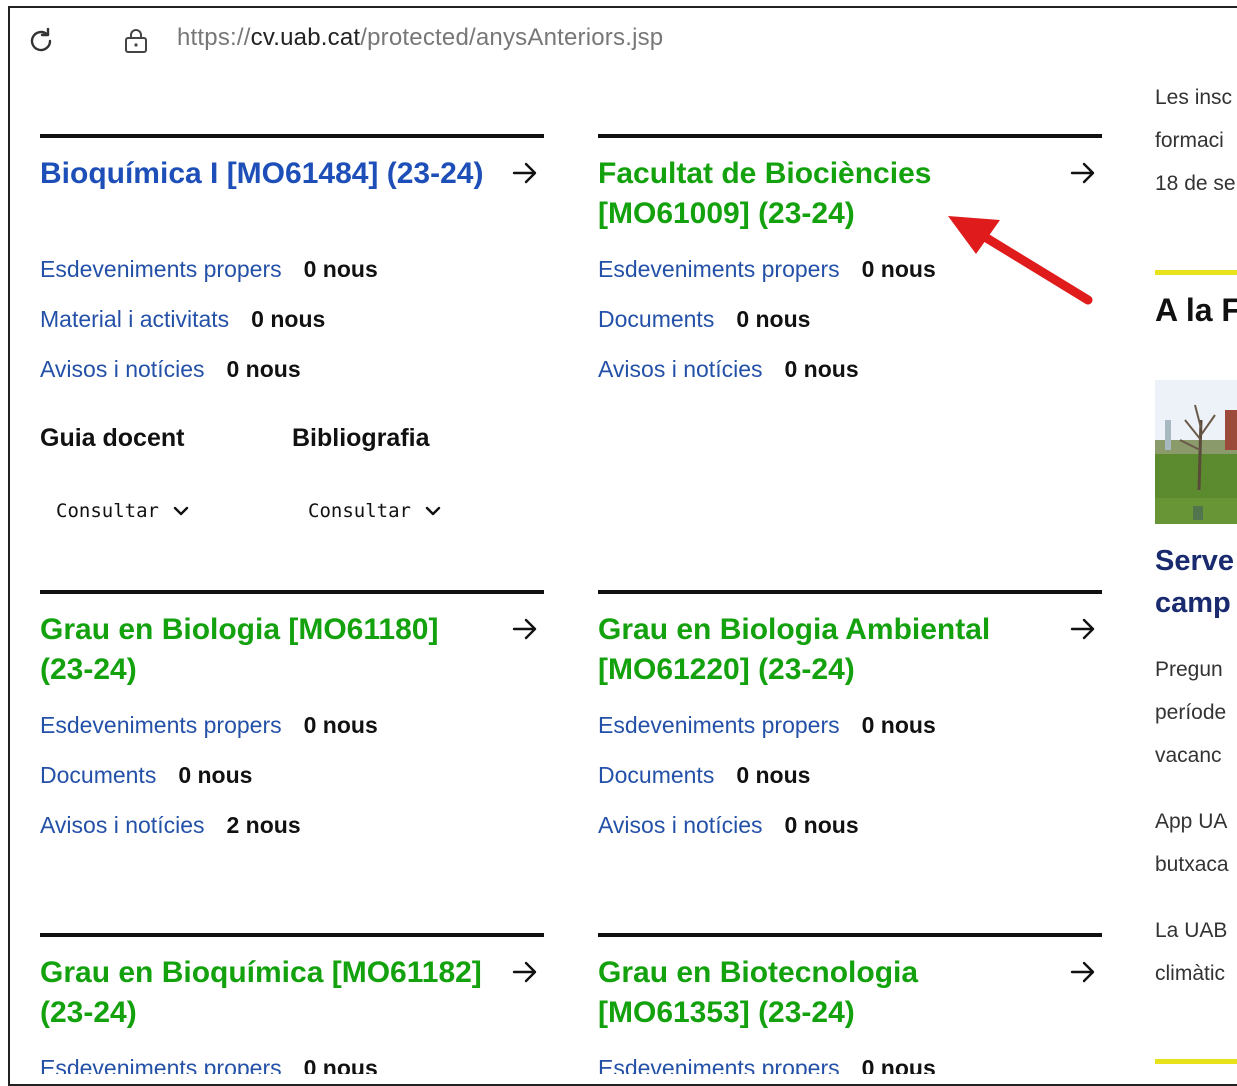 The width and height of the screenshot is (1237, 1086). I want to click on paragraph-line: App UA, so click(1191, 821).